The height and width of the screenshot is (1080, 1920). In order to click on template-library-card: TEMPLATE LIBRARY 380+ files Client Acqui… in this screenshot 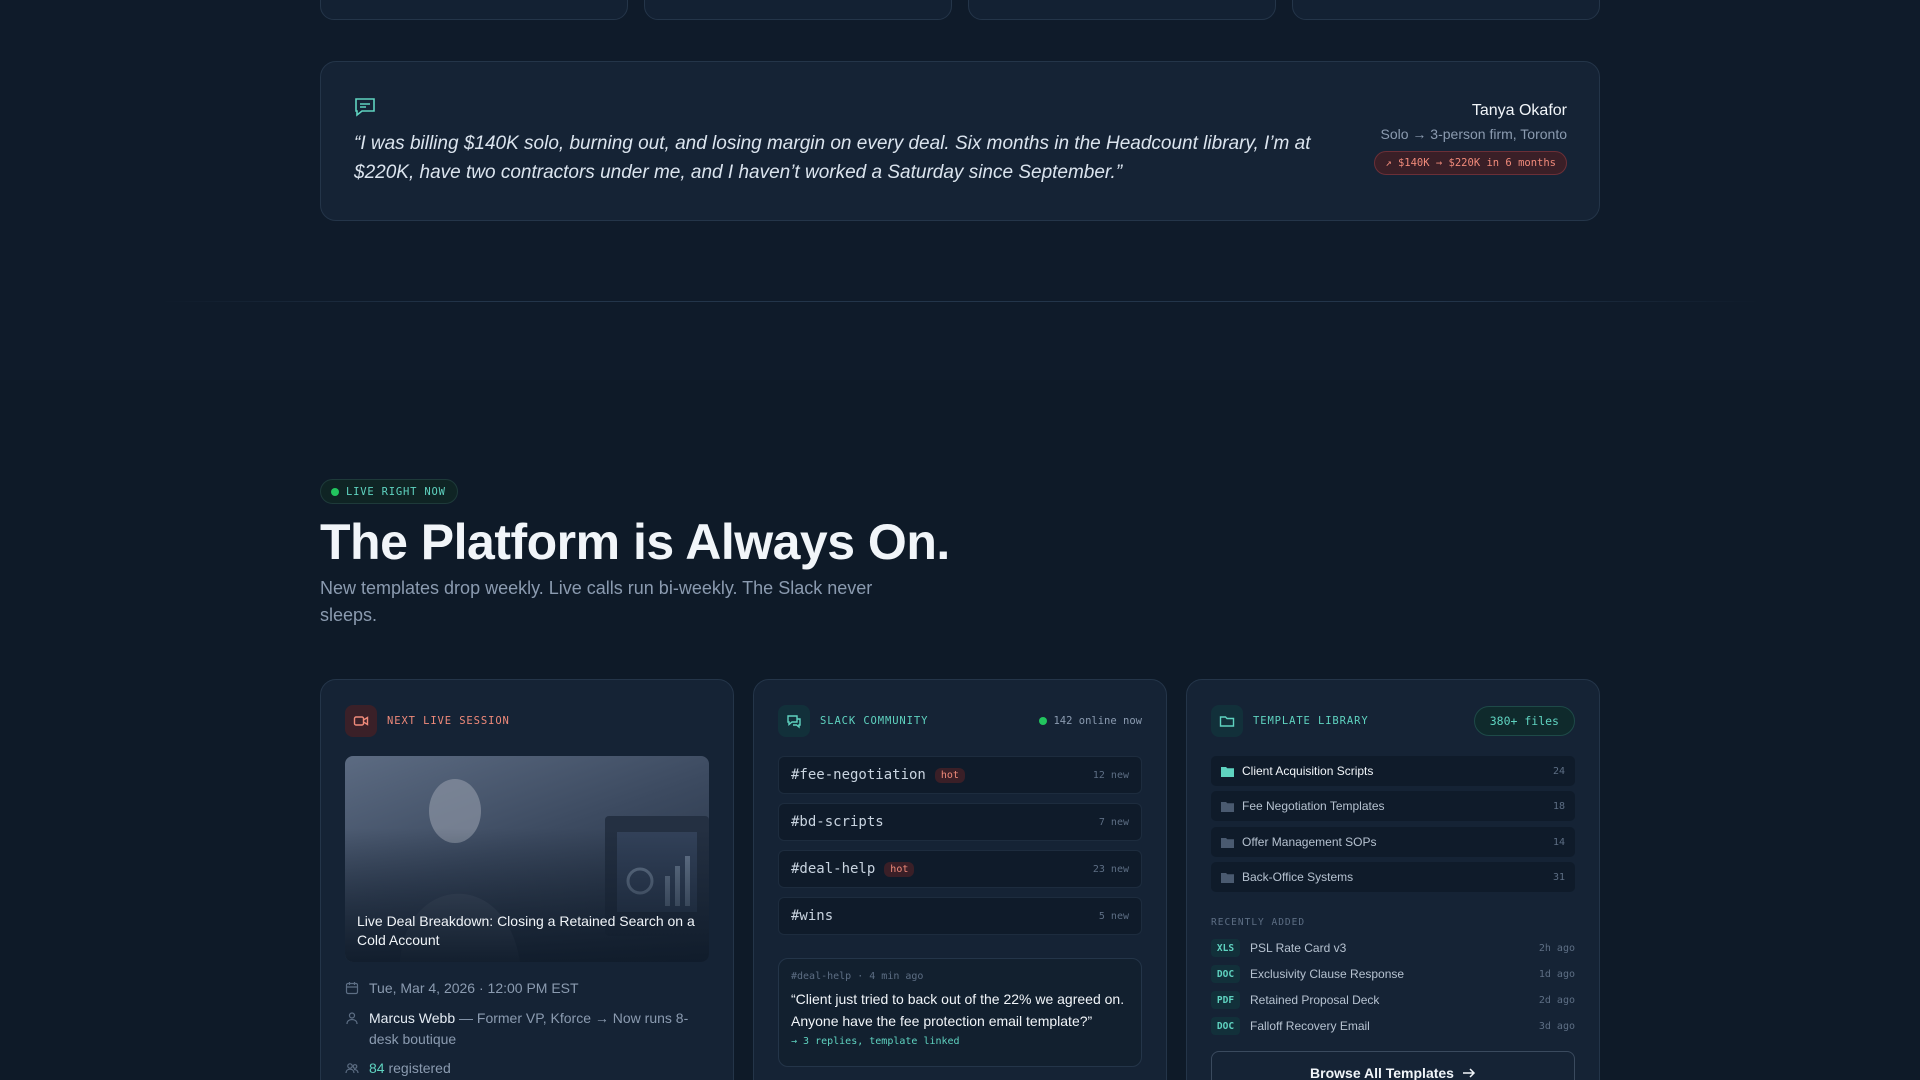, I will do `click(1393, 879)`.